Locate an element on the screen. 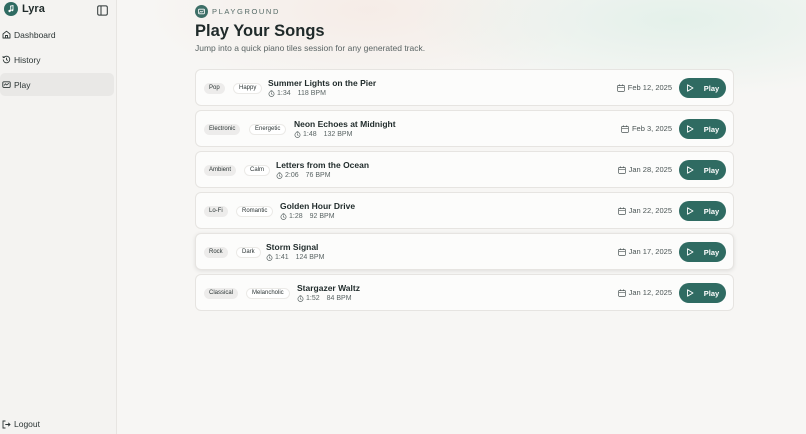  song-meta: 1:41 124 BPM is located at coordinates (295, 257).